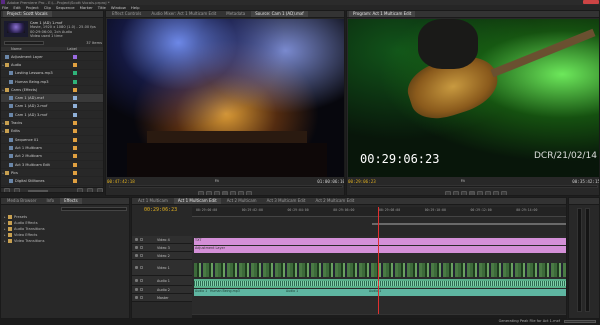 Image resolution: width=600 pixels, height=325 pixels. I want to click on program-fit-select: Fit, so click(463, 181).